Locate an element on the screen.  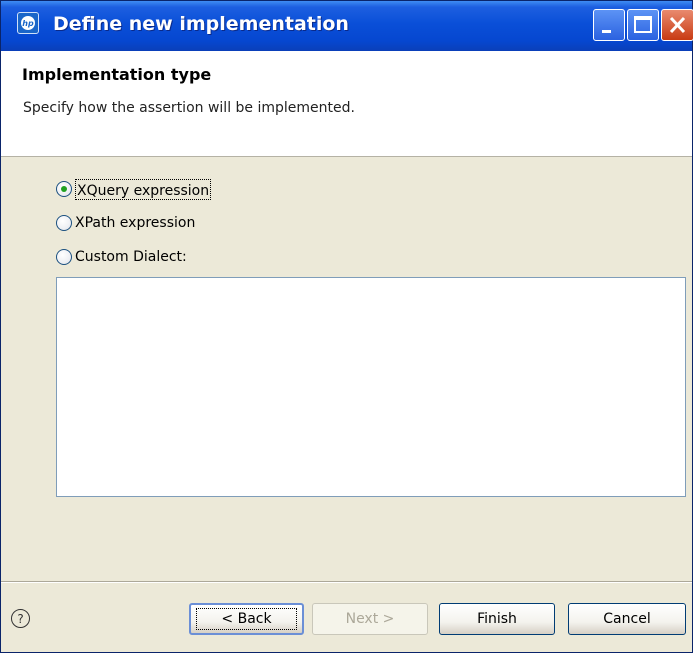
footer-separator is located at coordinates (346, 582).